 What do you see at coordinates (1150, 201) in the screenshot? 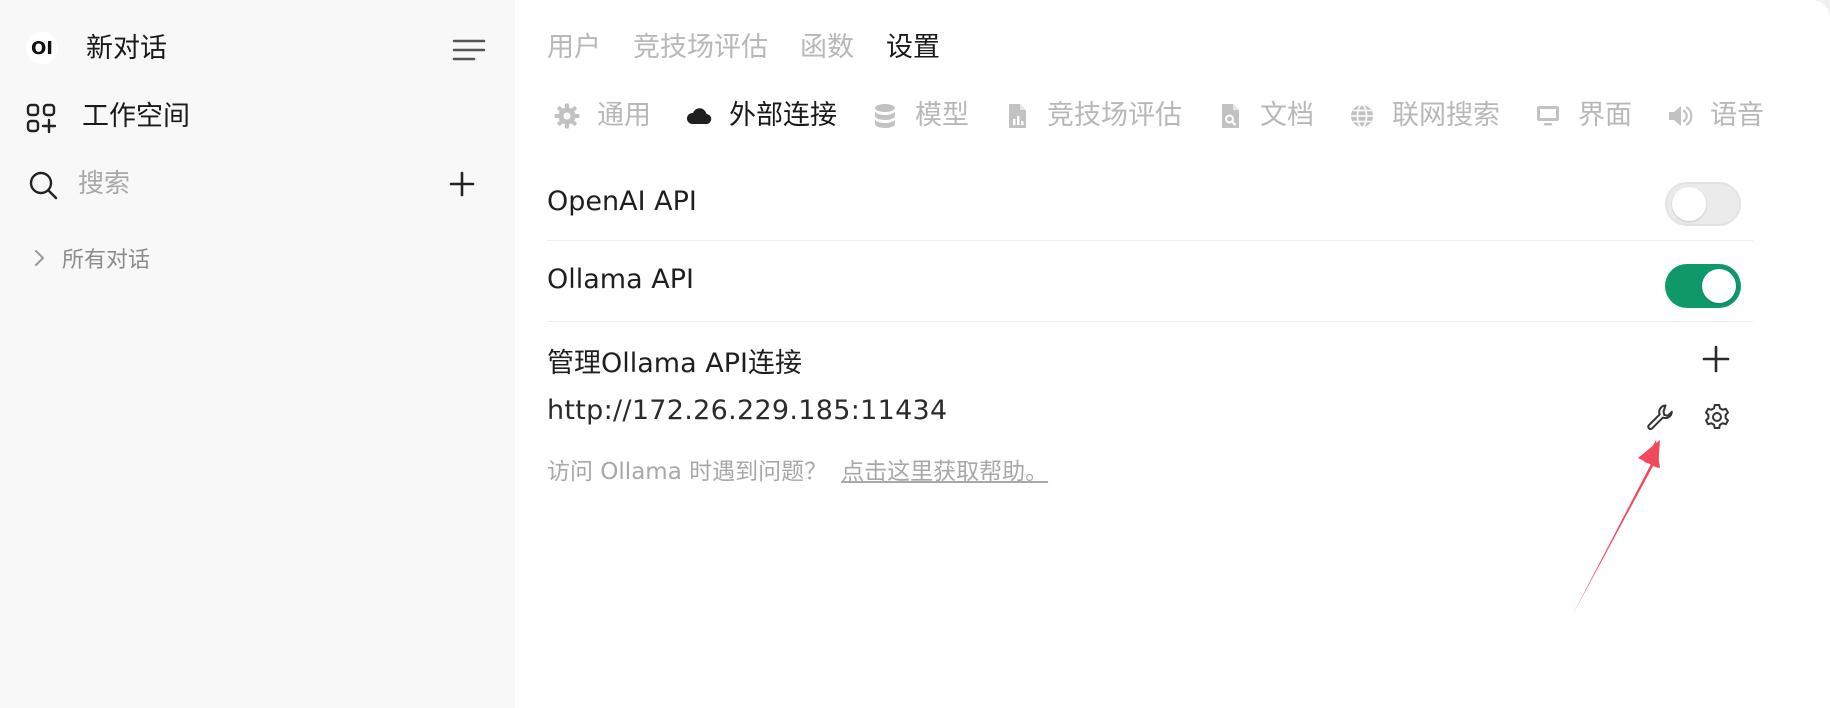
I see `openai-api-row: OpenAI API` at bounding box center [1150, 201].